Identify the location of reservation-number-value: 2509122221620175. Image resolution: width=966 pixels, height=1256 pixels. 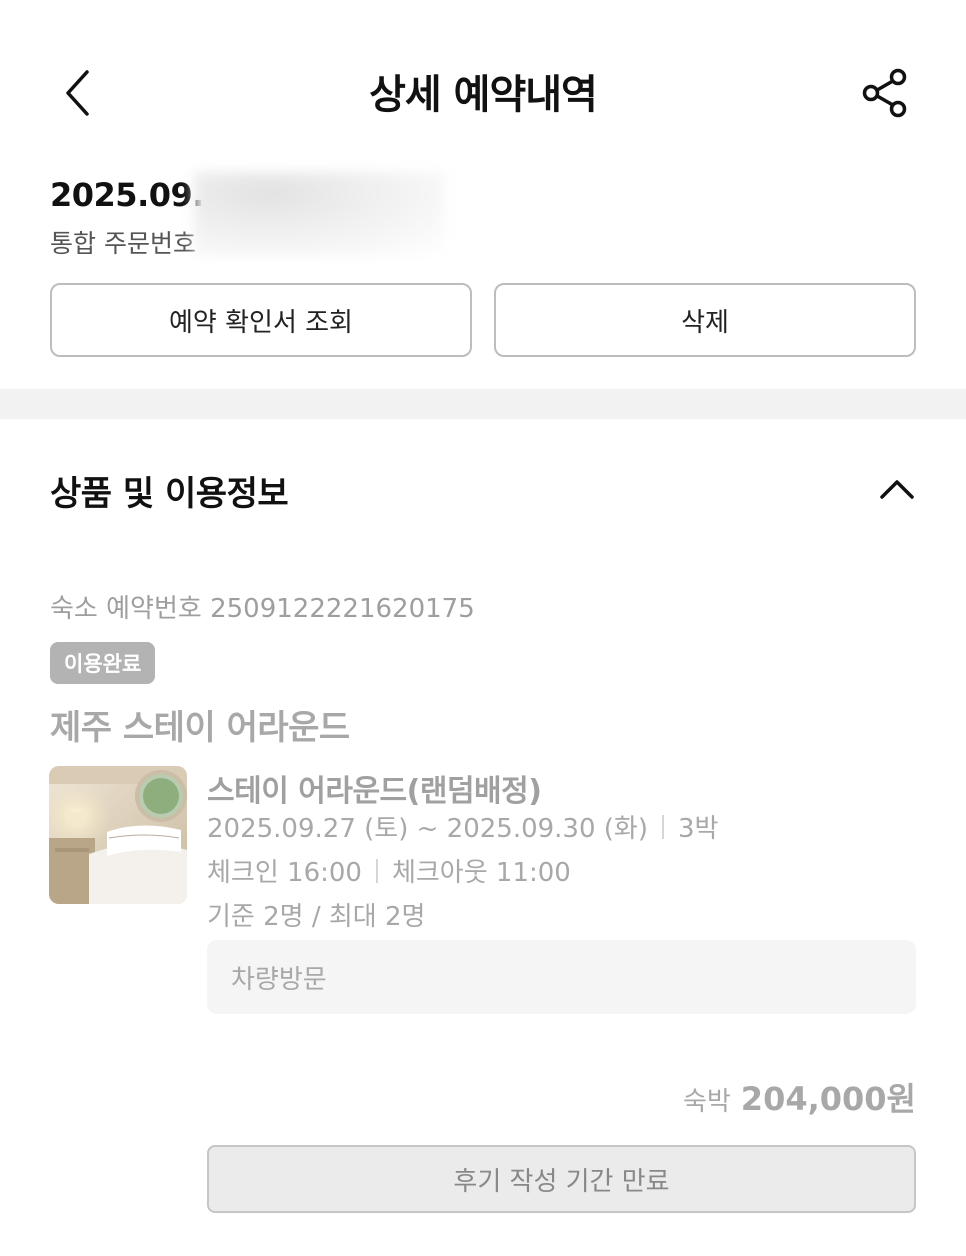
(342, 609).